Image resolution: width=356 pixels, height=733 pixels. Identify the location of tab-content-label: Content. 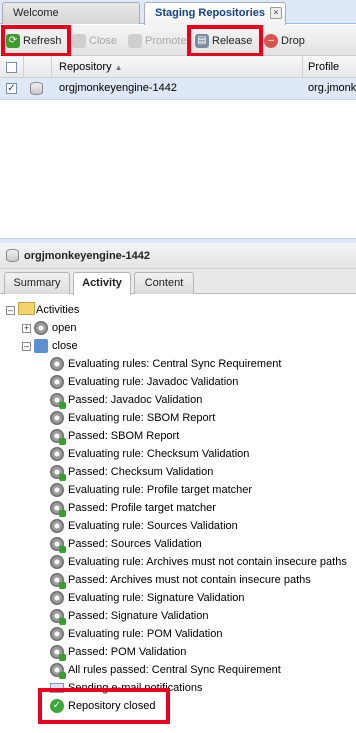
(164, 283).